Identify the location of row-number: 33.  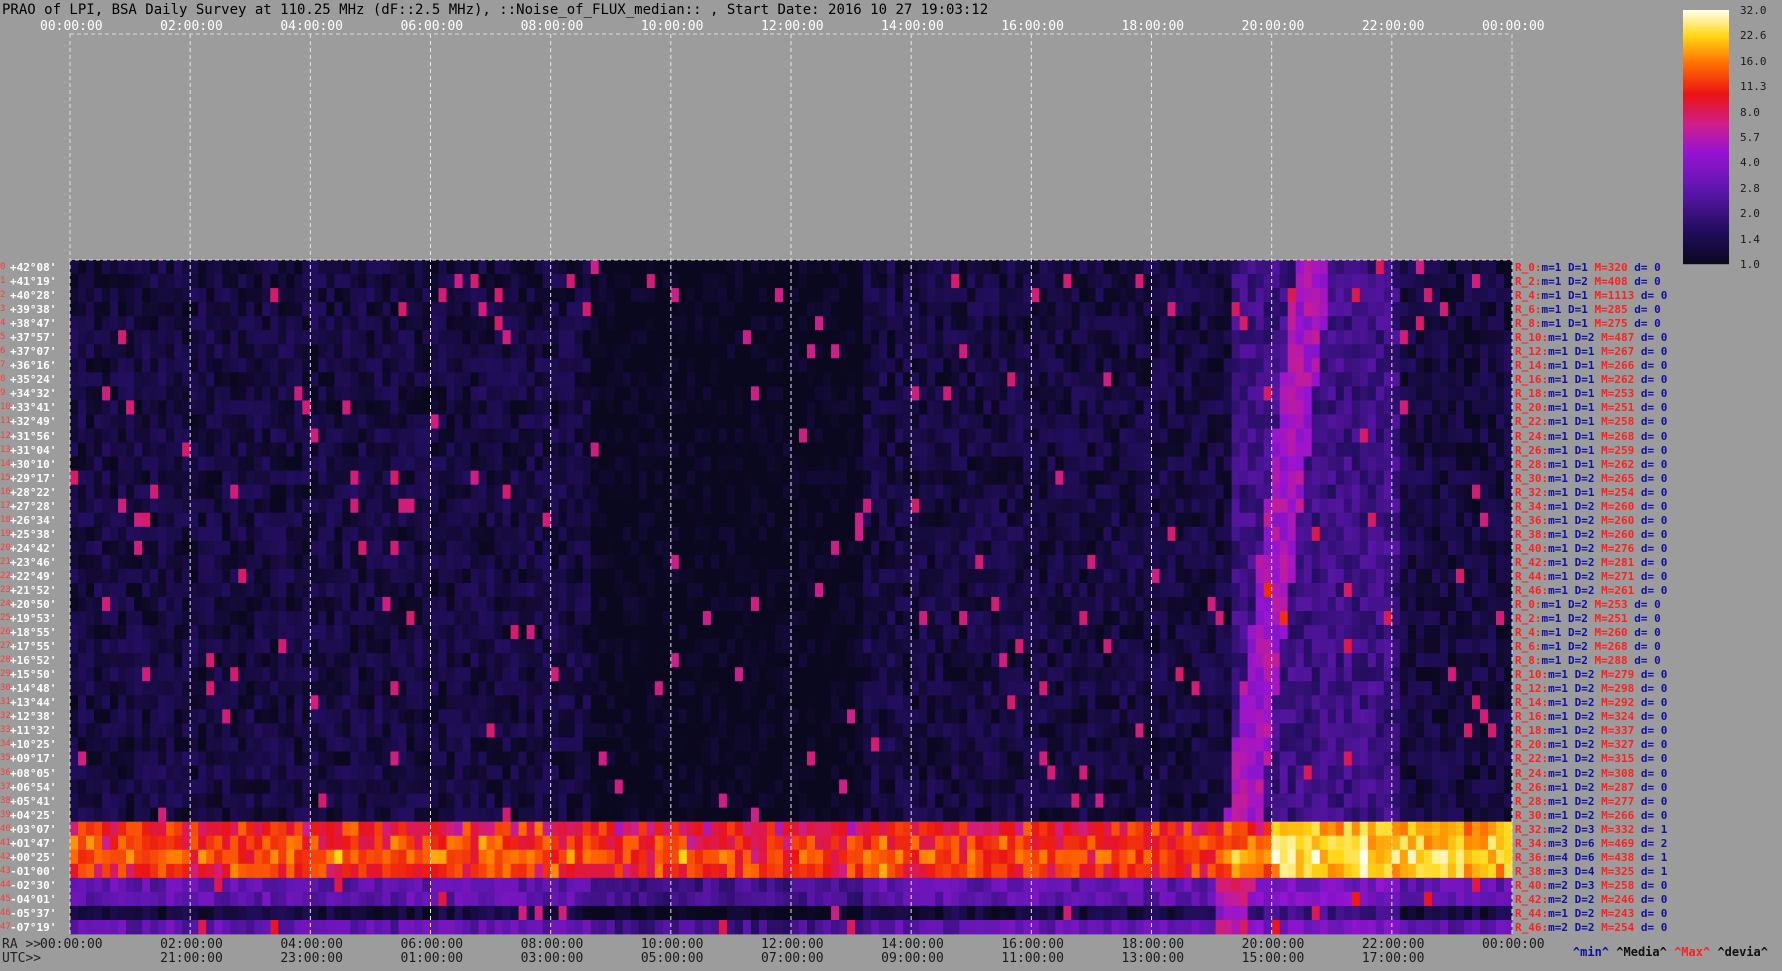
(5, 730).